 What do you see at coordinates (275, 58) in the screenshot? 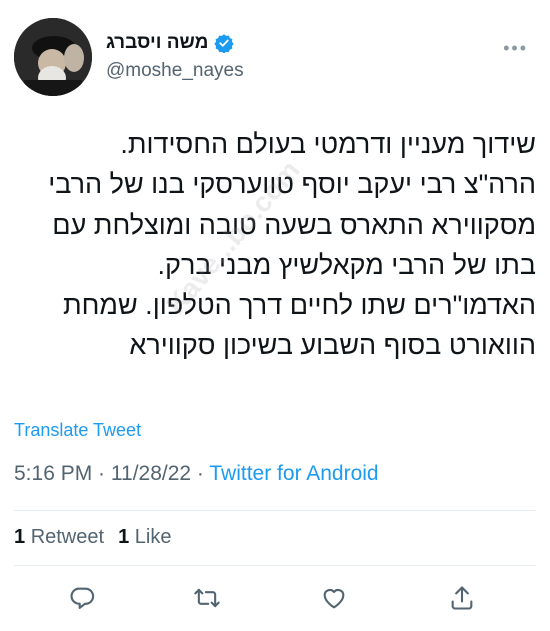
I see `tweet-header: משה ויסברג @moshe_nayes •••` at bounding box center [275, 58].